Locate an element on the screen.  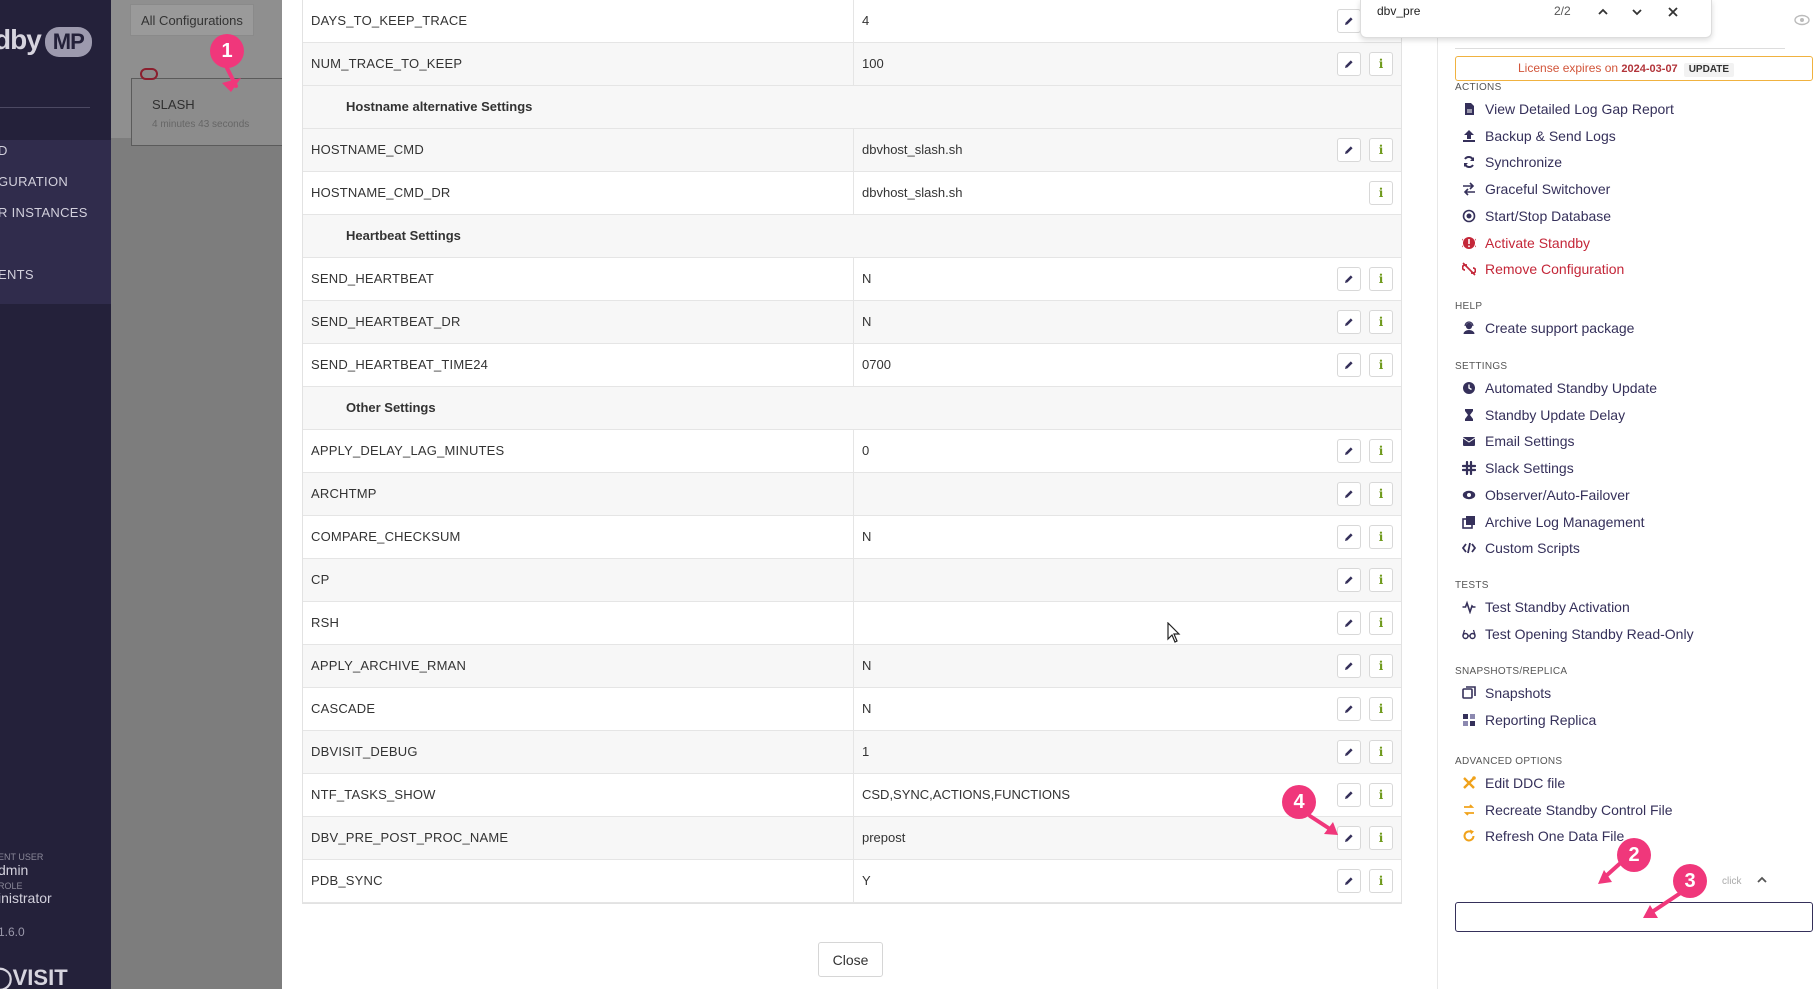
annotation-marker-4: 4 is located at coordinates (1299, 802).